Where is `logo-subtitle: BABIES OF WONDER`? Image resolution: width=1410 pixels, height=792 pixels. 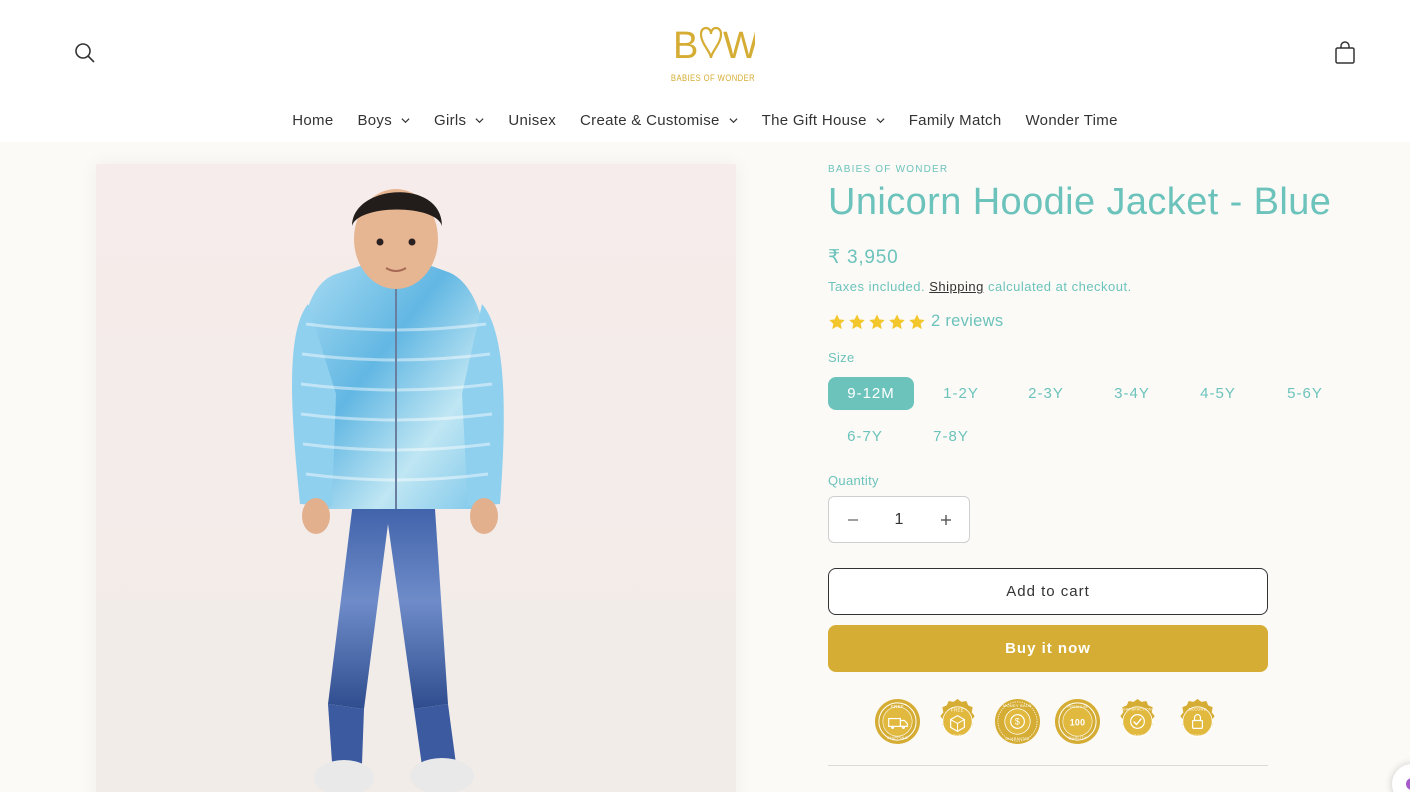 logo-subtitle: BABIES OF WONDER is located at coordinates (713, 78).